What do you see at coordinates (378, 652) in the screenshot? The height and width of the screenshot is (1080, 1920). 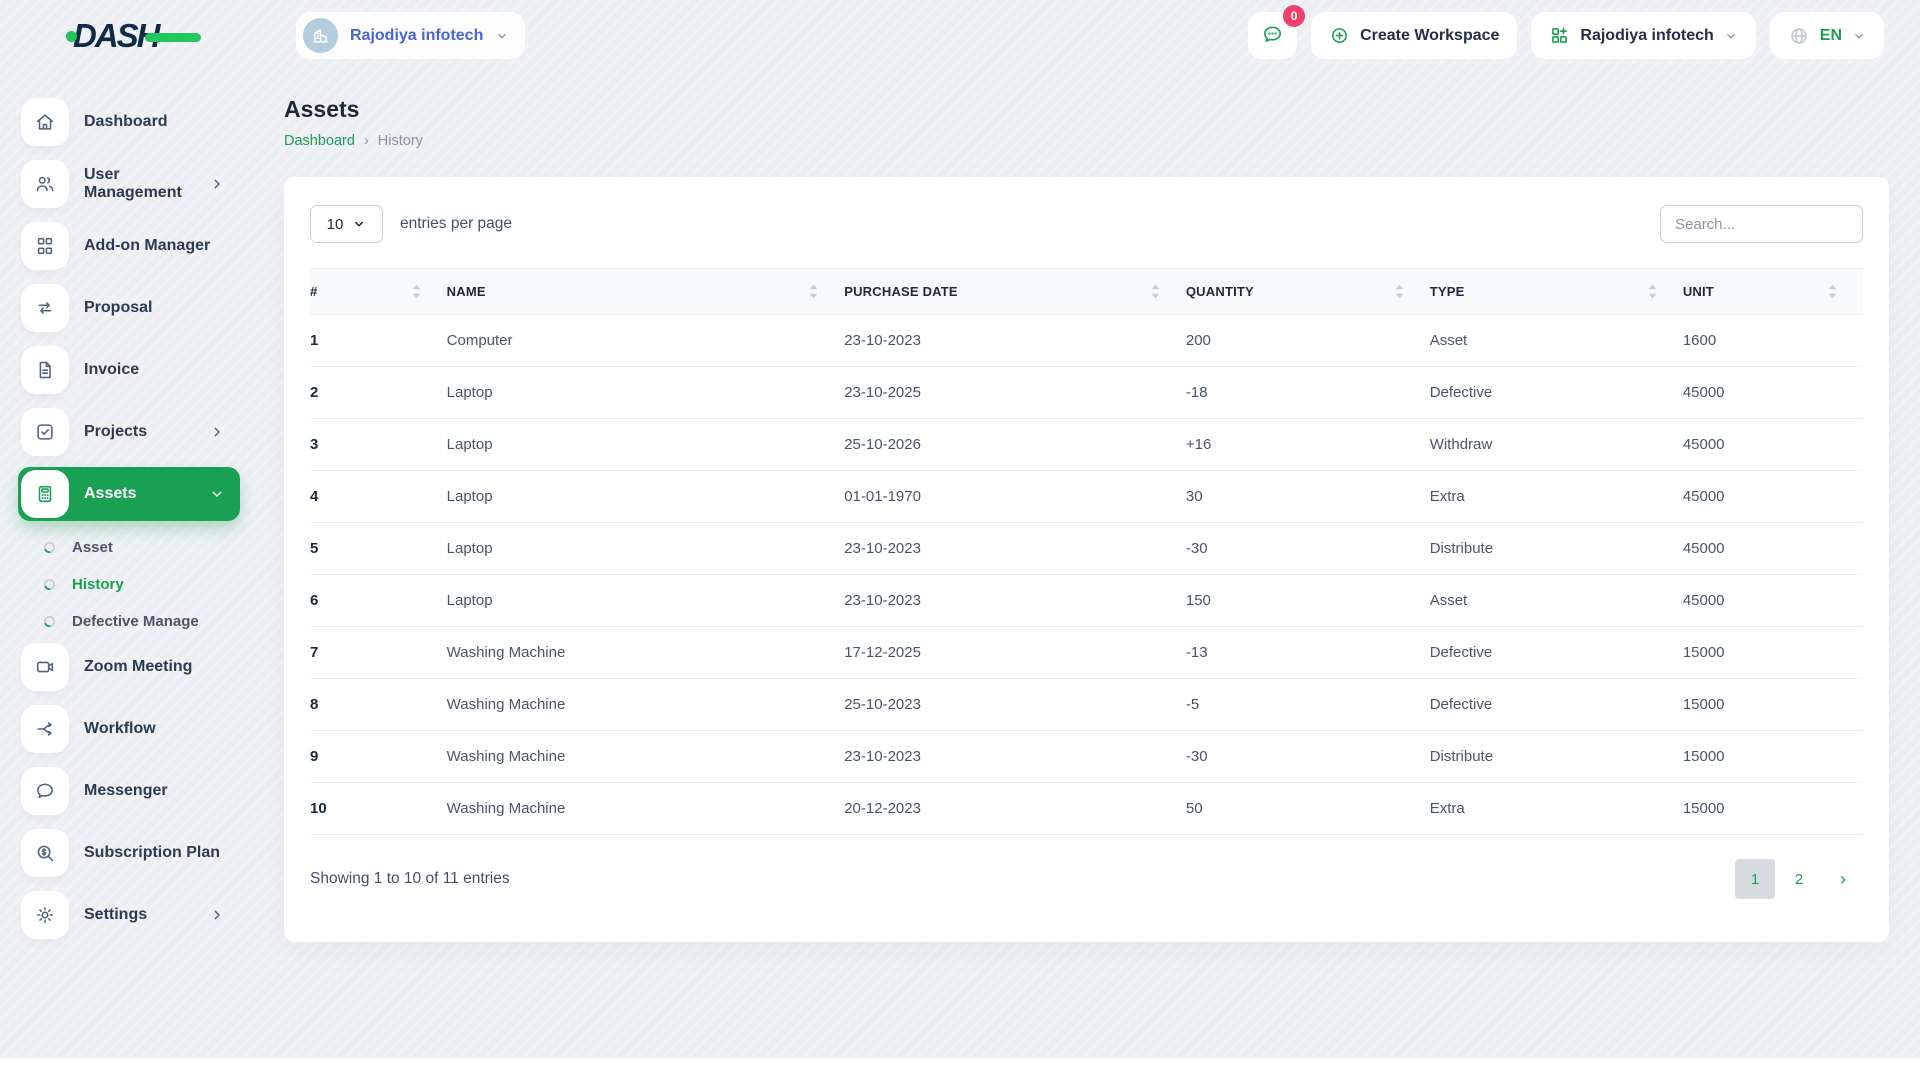 I see `cell-: 7` at bounding box center [378, 652].